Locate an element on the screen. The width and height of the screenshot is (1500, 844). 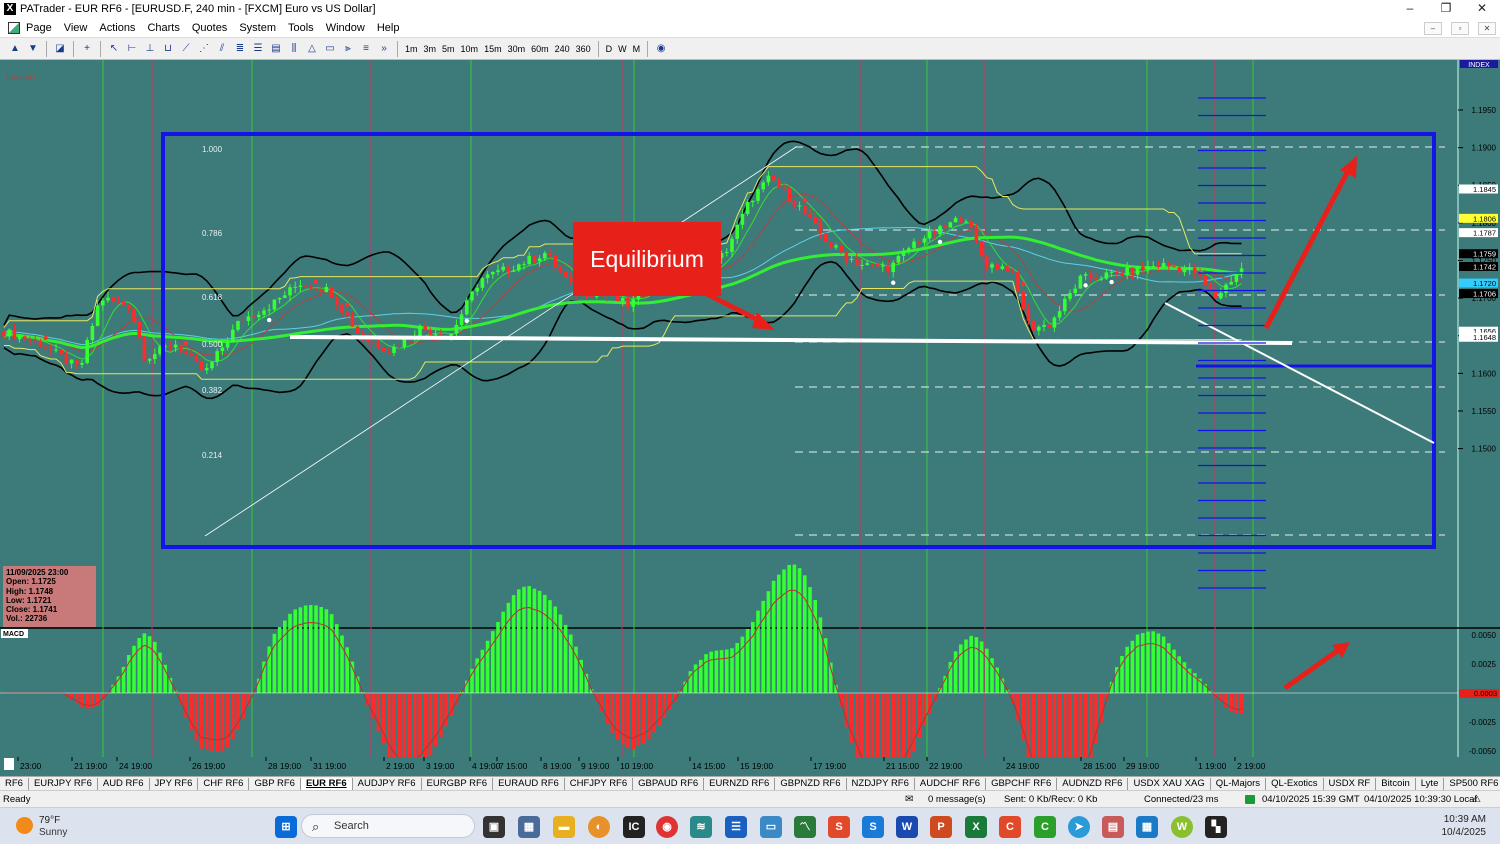
excel-icon: X is located at coordinates (976, 827).